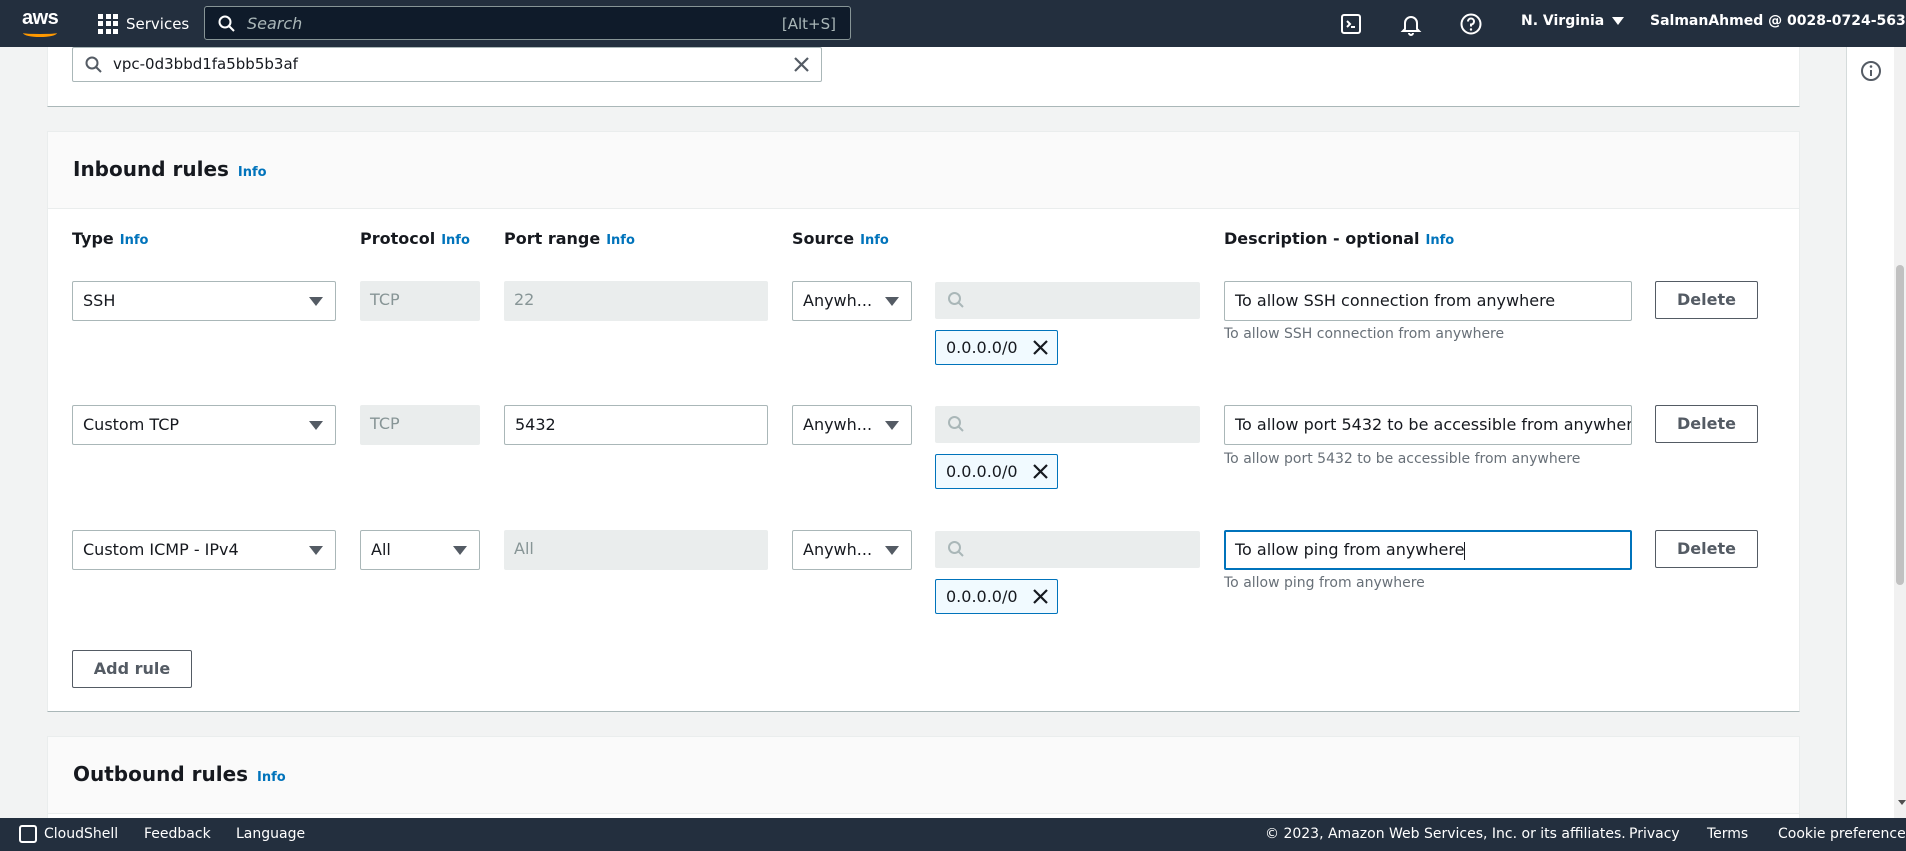 This screenshot has width=1906, height=851. I want to click on clear-icon, so click(801, 64).